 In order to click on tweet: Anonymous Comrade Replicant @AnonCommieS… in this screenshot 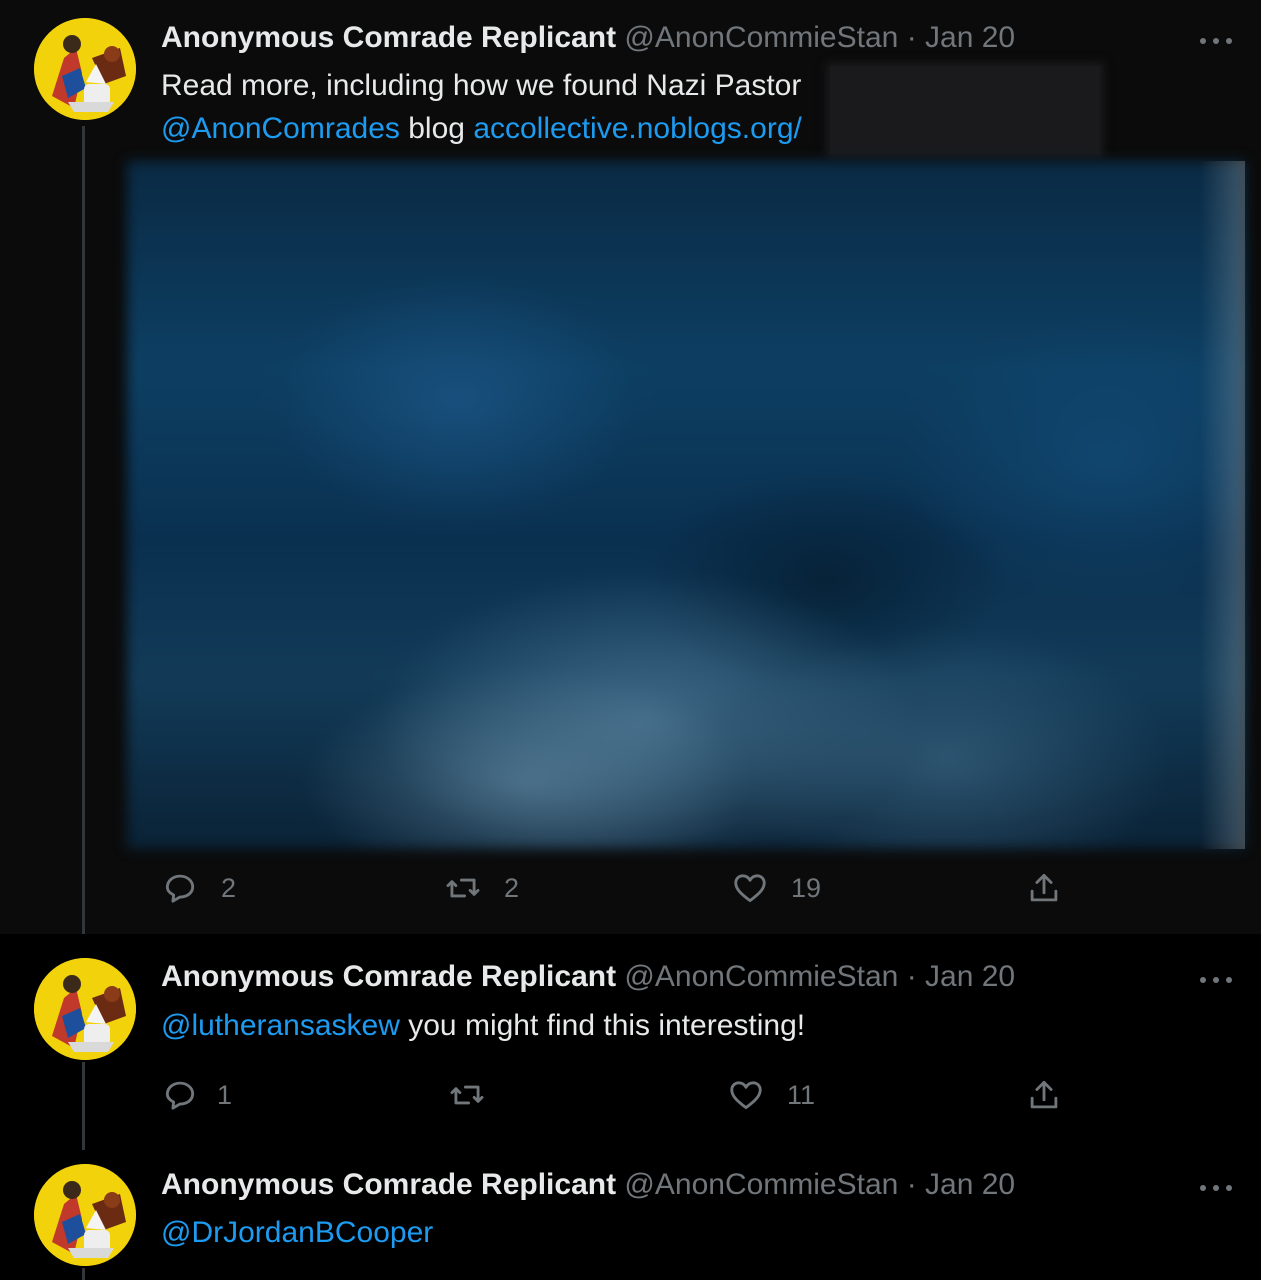, I will do `click(630, 1215)`.